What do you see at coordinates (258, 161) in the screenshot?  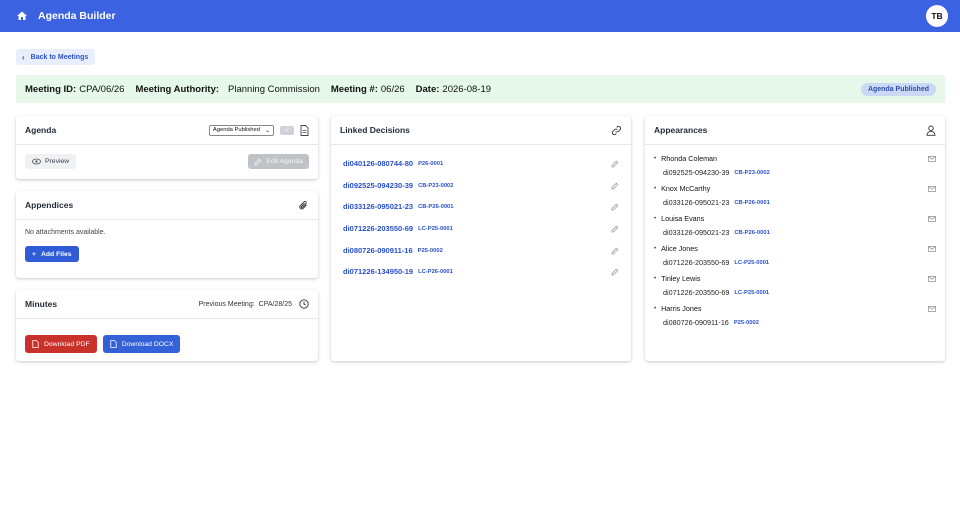 I see `edit-icon` at bounding box center [258, 161].